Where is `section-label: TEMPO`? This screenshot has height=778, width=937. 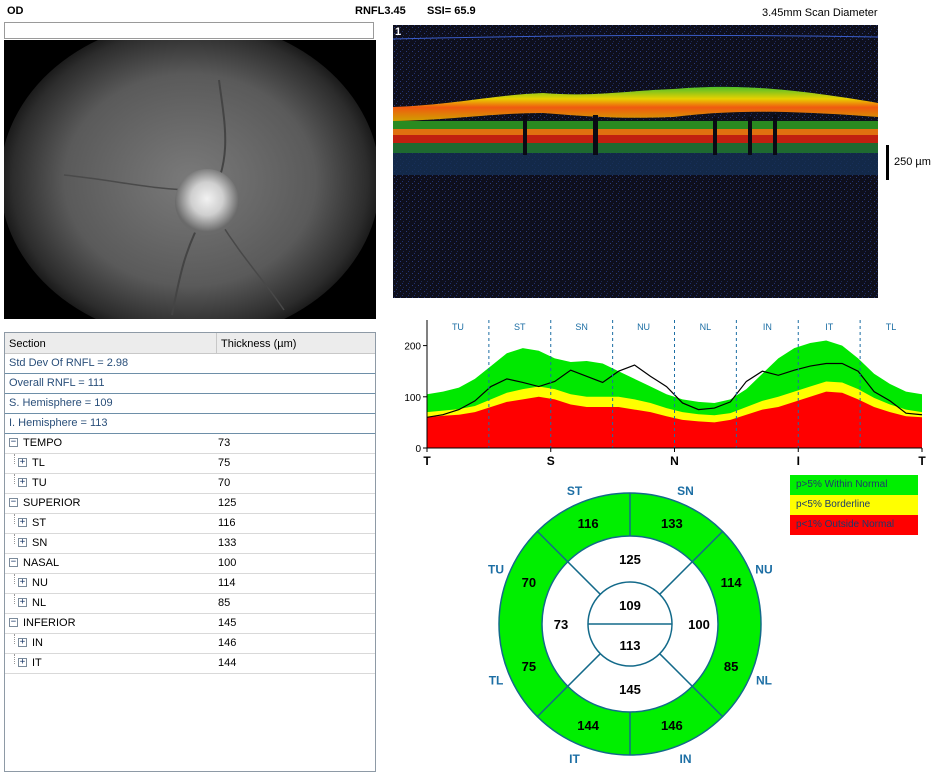 section-label: TEMPO is located at coordinates (43, 443).